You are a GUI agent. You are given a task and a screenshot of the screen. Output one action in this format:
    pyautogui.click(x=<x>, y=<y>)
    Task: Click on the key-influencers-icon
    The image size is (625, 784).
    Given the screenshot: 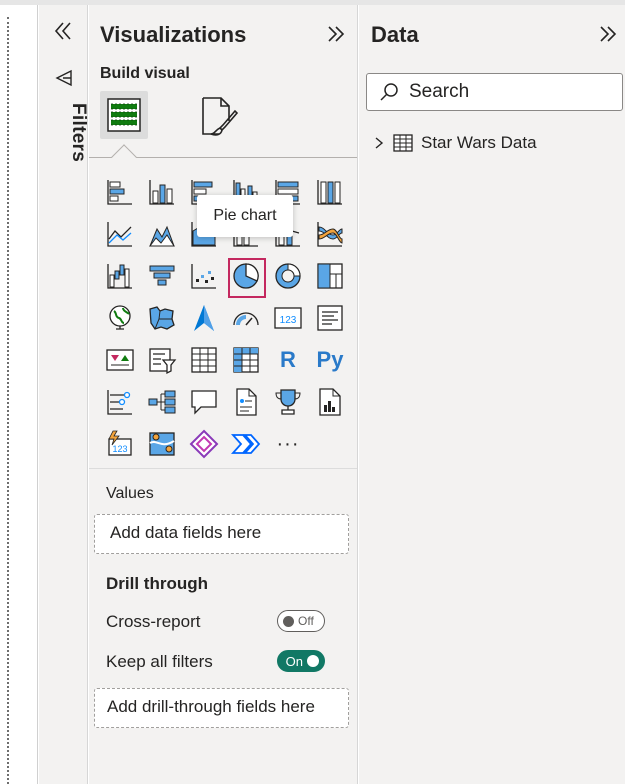 What is the action you would take?
    pyautogui.click(x=120, y=402)
    